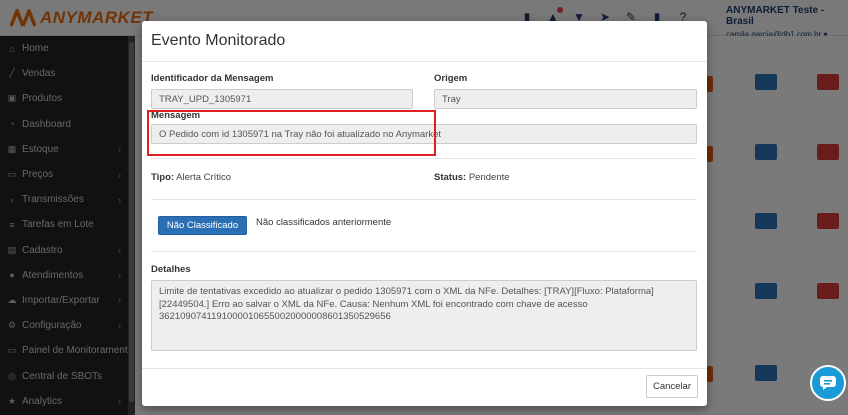 The height and width of the screenshot is (415, 848). Describe the element at coordinates (450, 177) in the screenshot. I see `status-label: Status:` at that location.